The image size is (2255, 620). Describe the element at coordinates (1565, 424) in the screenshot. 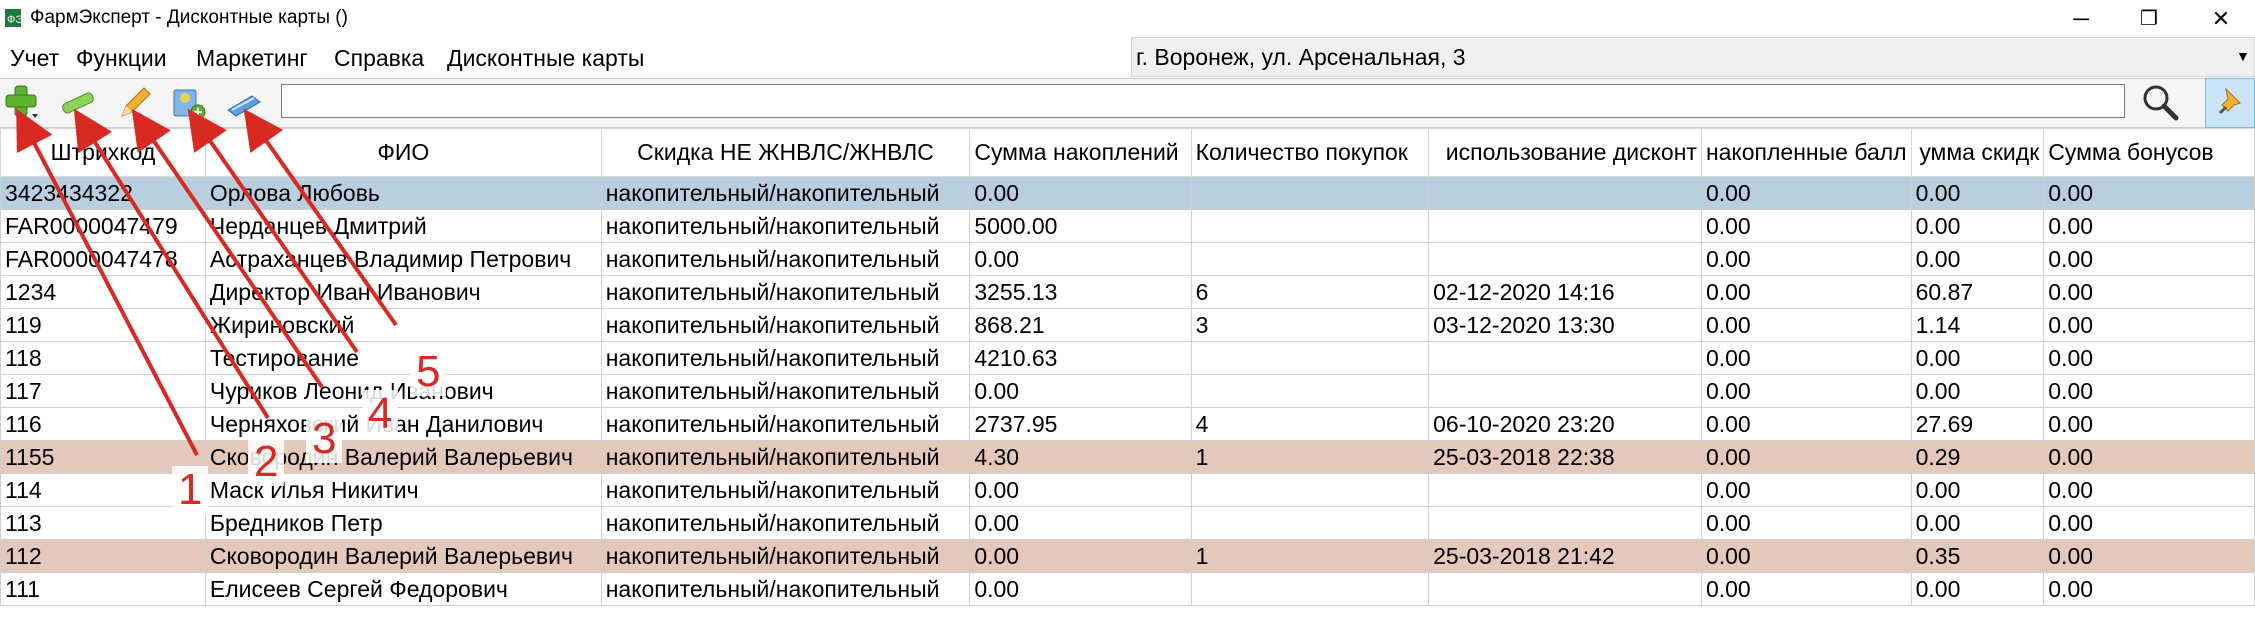

I see `cell-last-usage: 06-10-2020 23:20` at that location.